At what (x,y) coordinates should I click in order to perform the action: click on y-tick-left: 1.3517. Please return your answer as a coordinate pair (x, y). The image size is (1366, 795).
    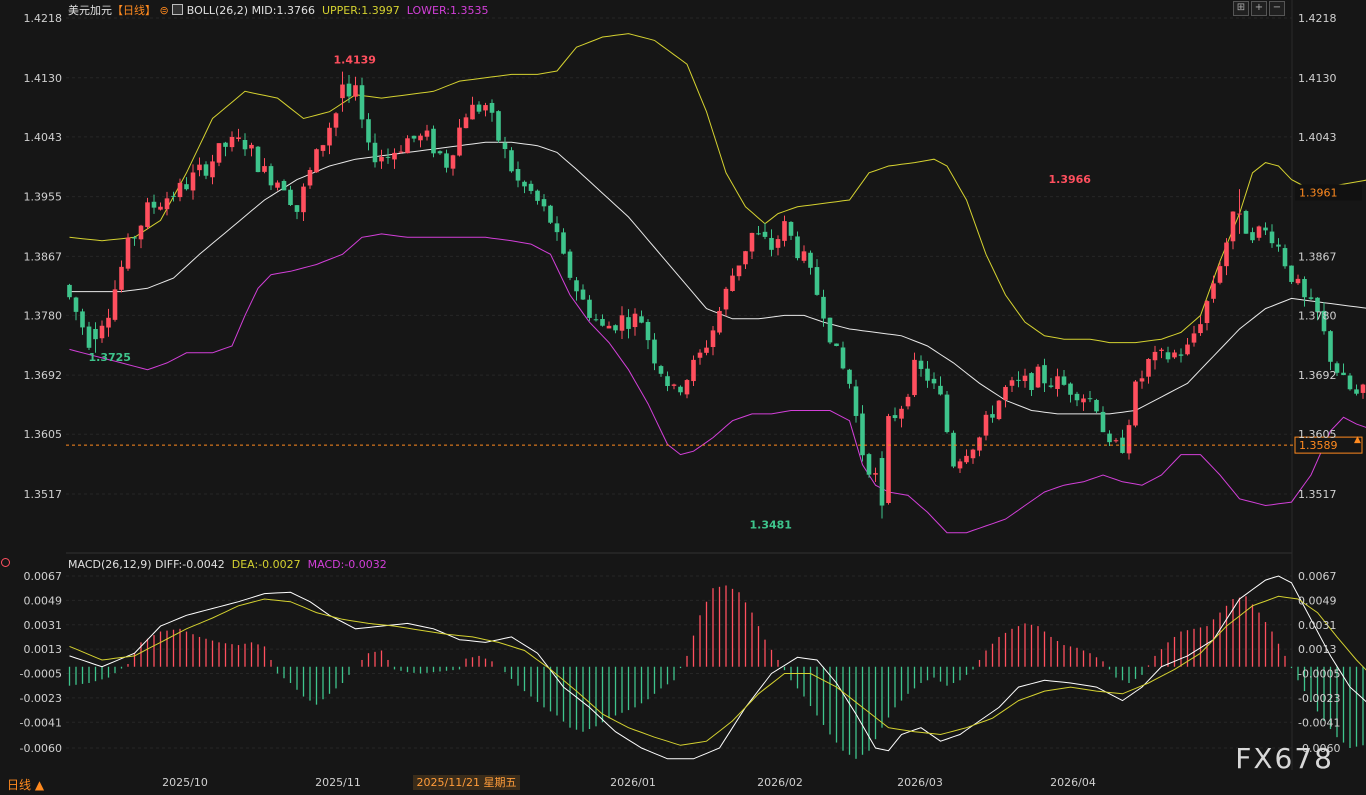
    Looking at the image, I should click on (43, 494).